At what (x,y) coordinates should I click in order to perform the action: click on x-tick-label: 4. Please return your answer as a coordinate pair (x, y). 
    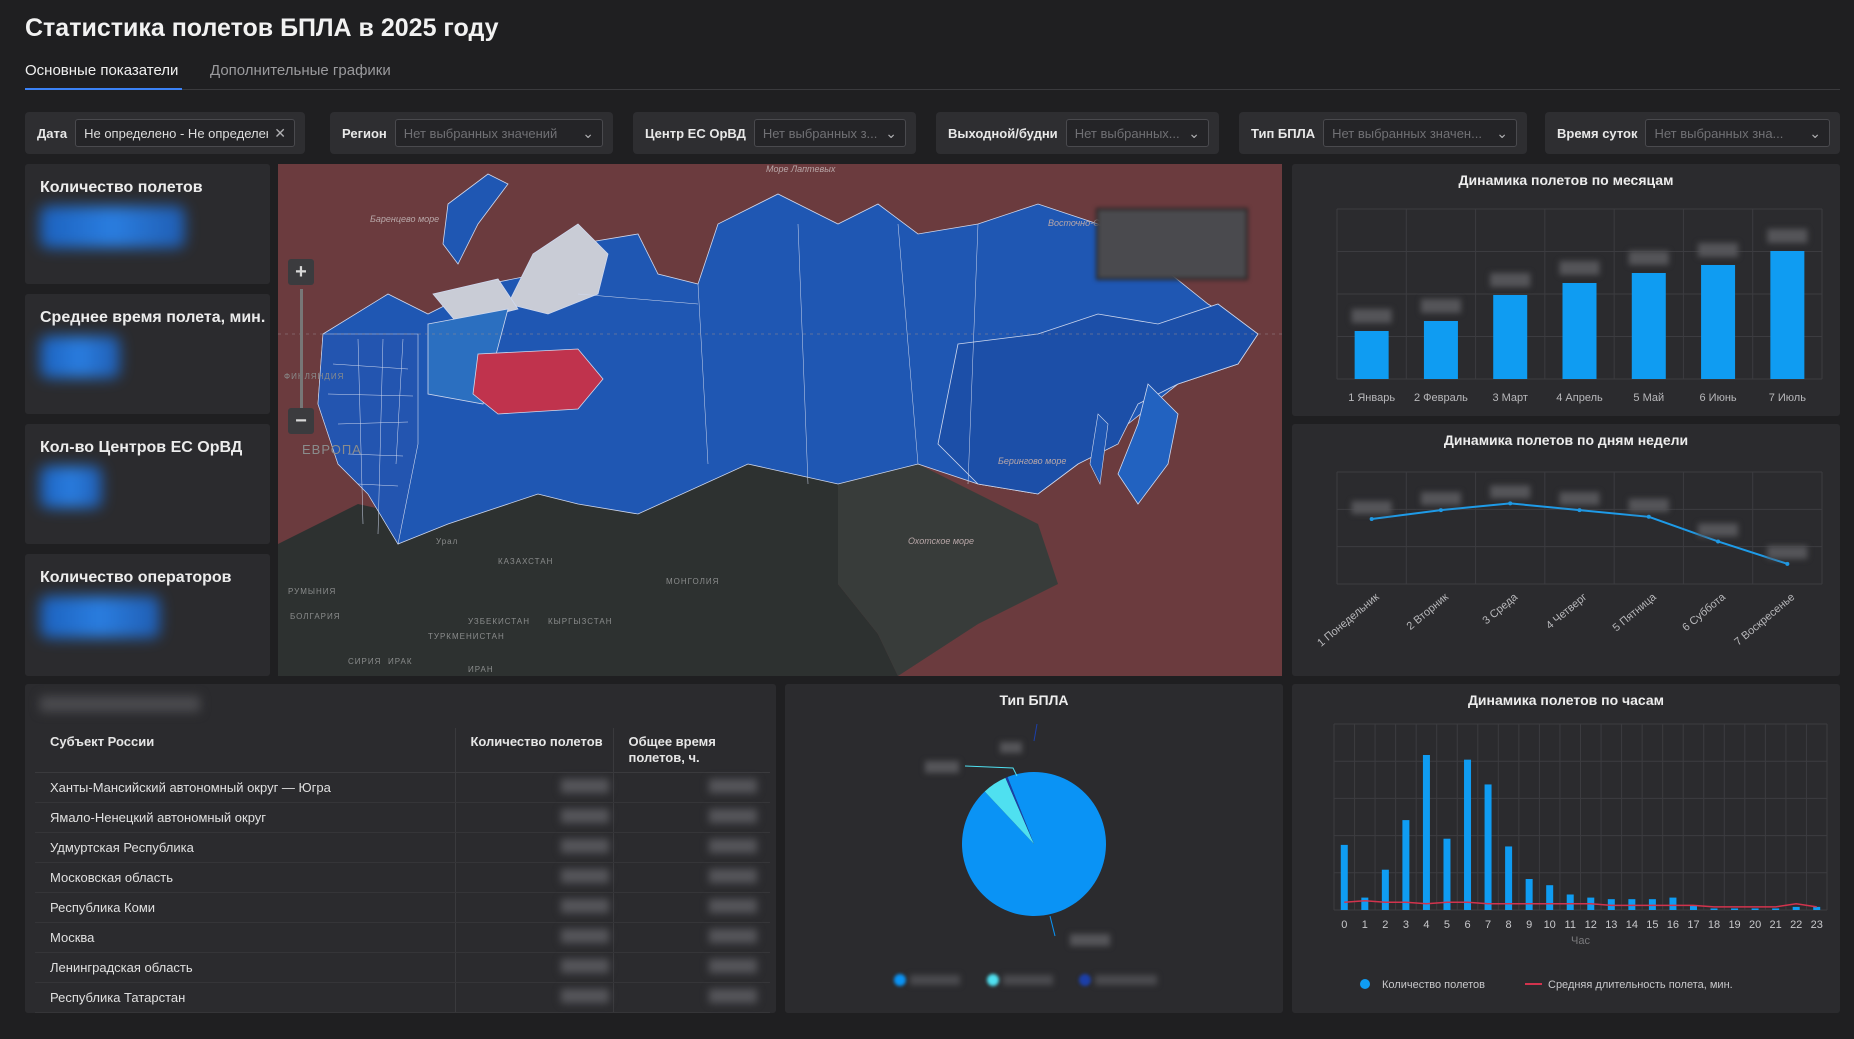
    Looking at the image, I should click on (1426, 925).